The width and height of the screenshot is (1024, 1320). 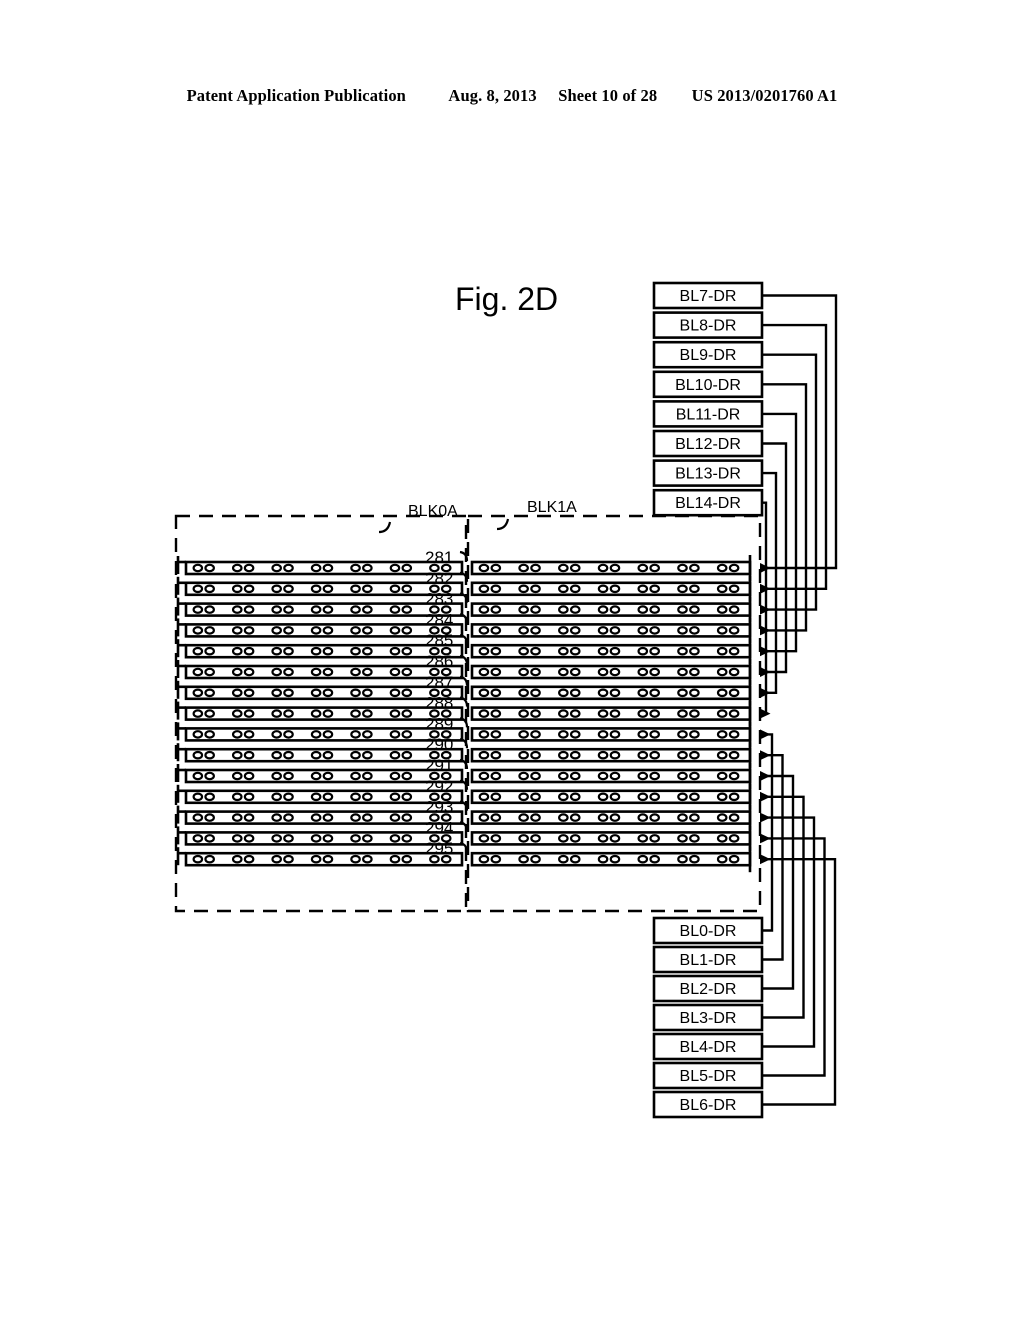 I want to click on driver-box-bl5-dr: BL5-DR, so click(x=708, y=1075).